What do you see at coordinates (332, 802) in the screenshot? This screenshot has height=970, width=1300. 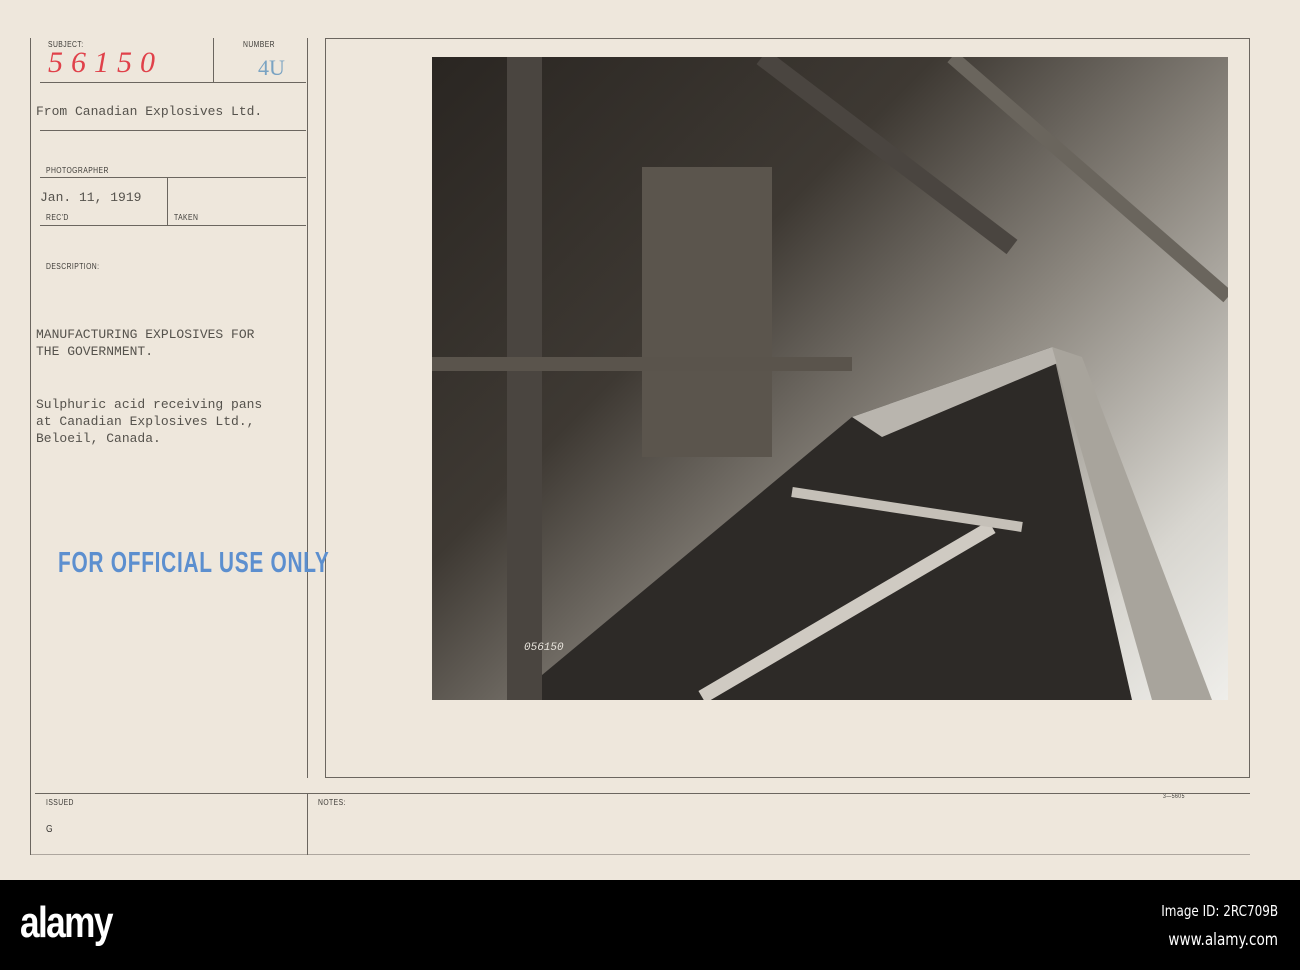 I see `notes-label: NOTES:` at bounding box center [332, 802].